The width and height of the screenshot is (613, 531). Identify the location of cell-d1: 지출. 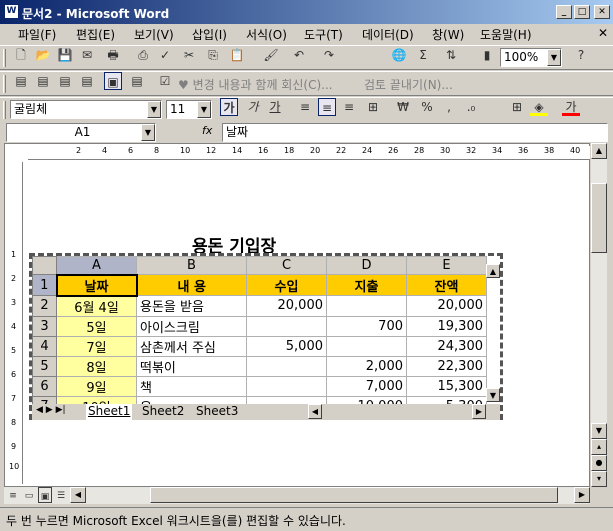
(366, 285).